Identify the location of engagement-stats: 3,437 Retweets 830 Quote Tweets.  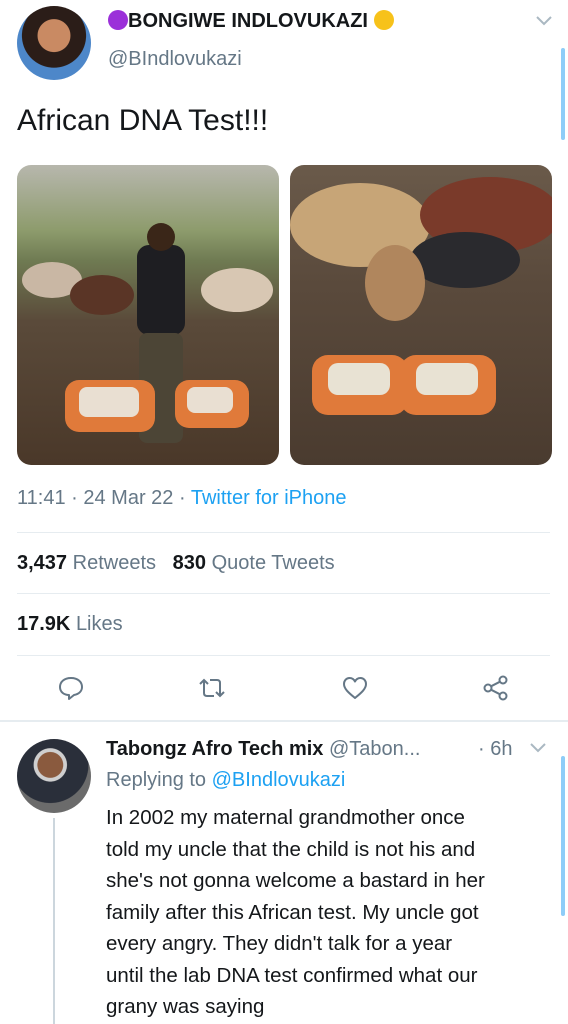
(176, 563).